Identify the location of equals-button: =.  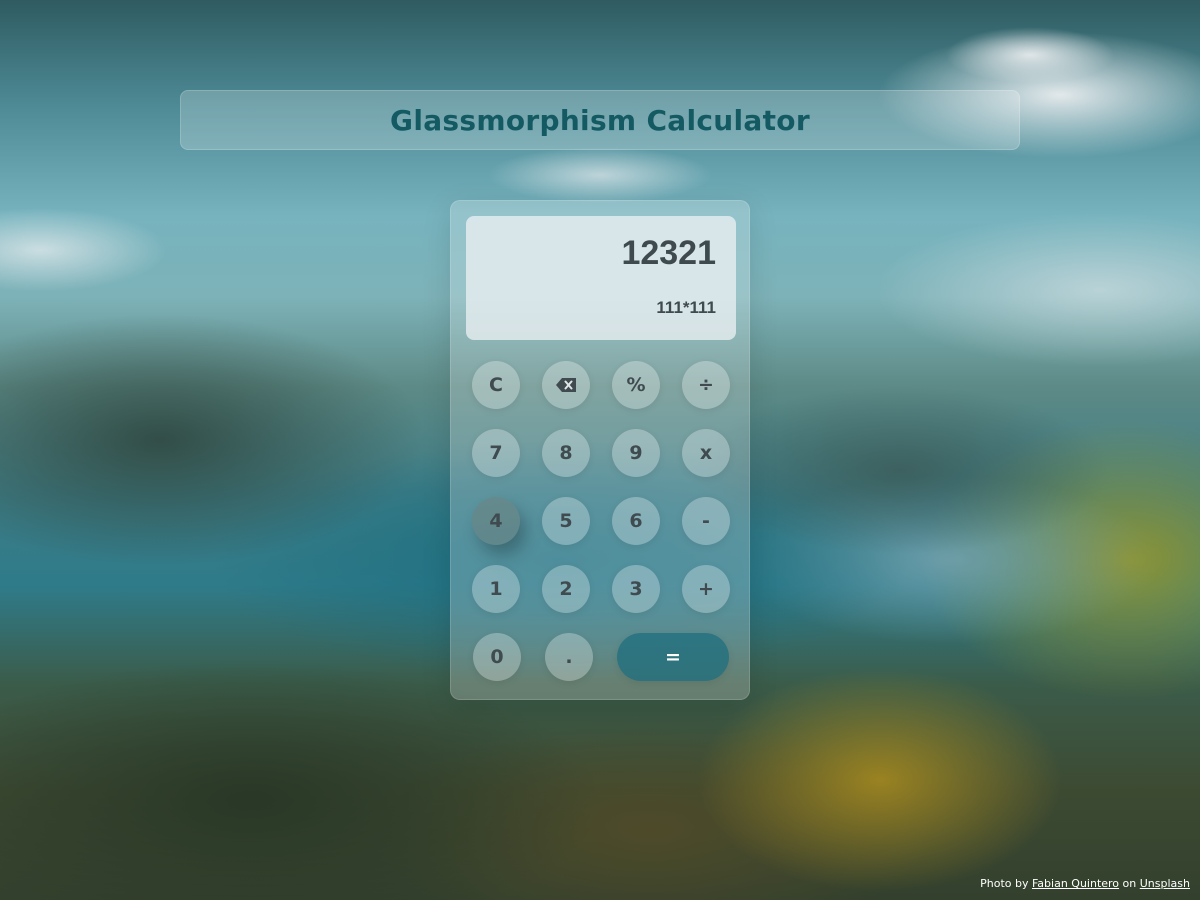
(673, 657).